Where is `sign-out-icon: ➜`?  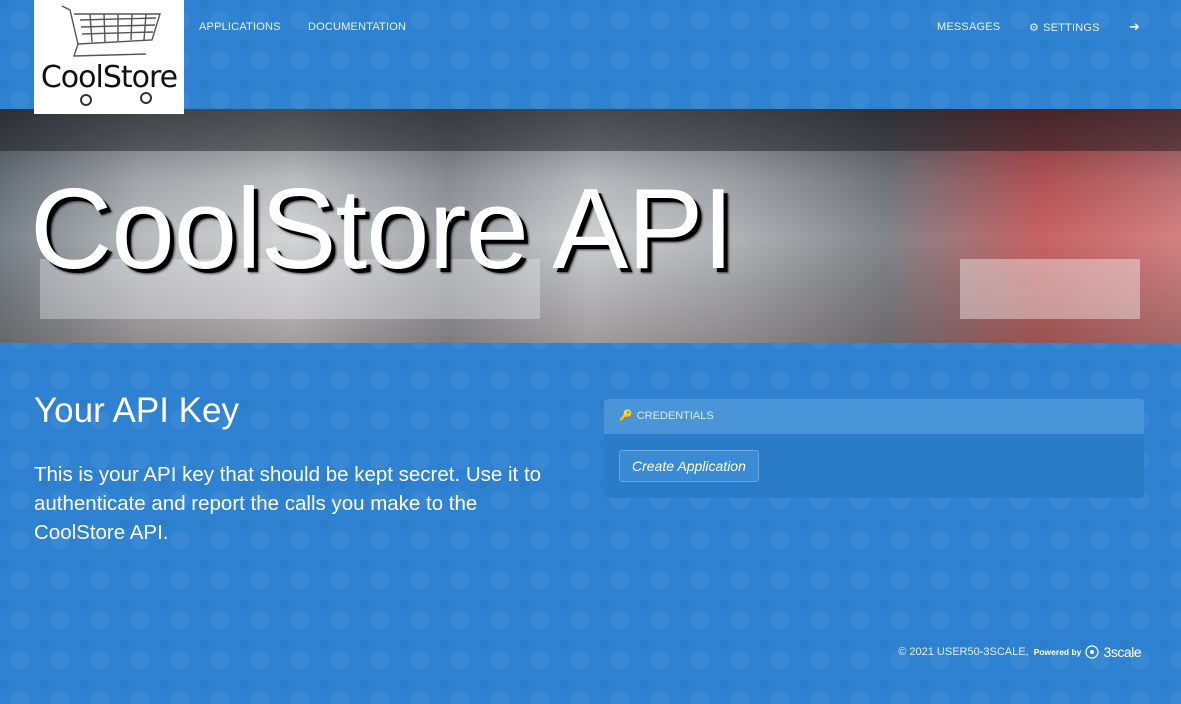 sign-out-icon: ➜ is located at coordinates (1135, 26).